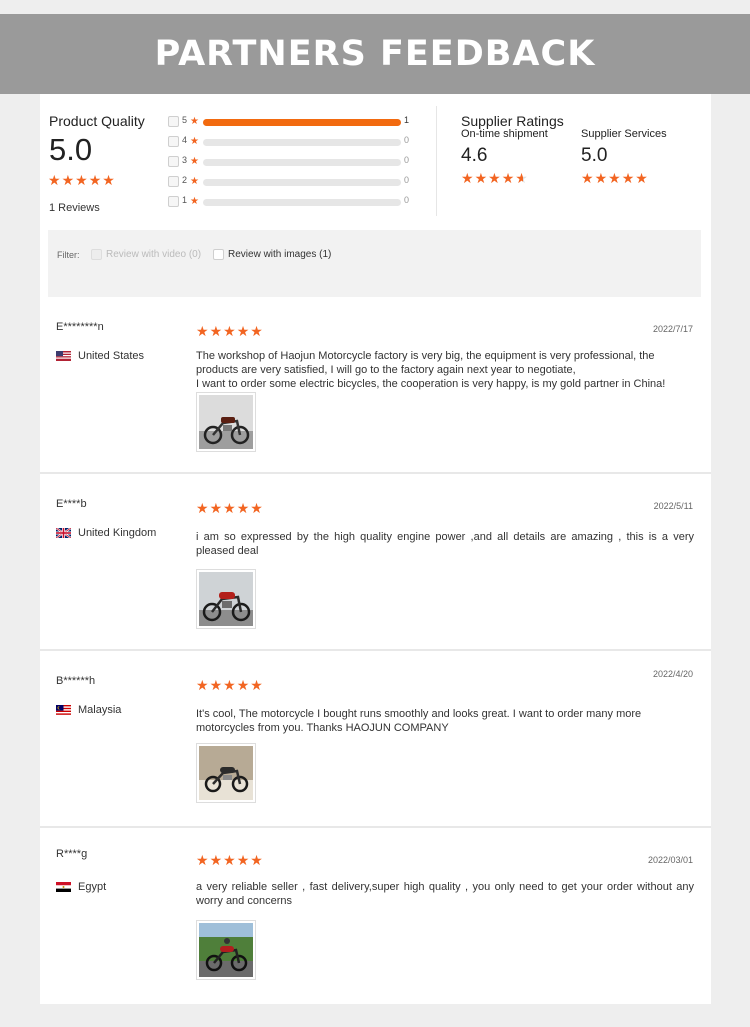 The width and height of the screenshot is (750, 1027). I want to click on product-quality-score: 5.0, so click(71, 149).